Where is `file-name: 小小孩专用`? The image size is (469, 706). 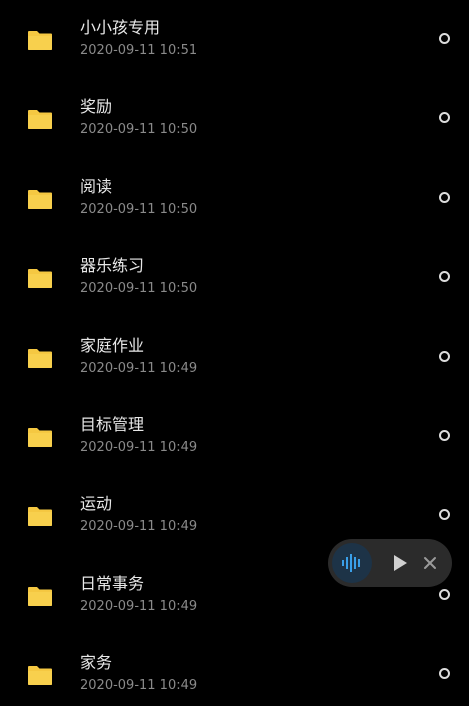
file-name: 小小孩专用 is located at coordinates (120, 27).